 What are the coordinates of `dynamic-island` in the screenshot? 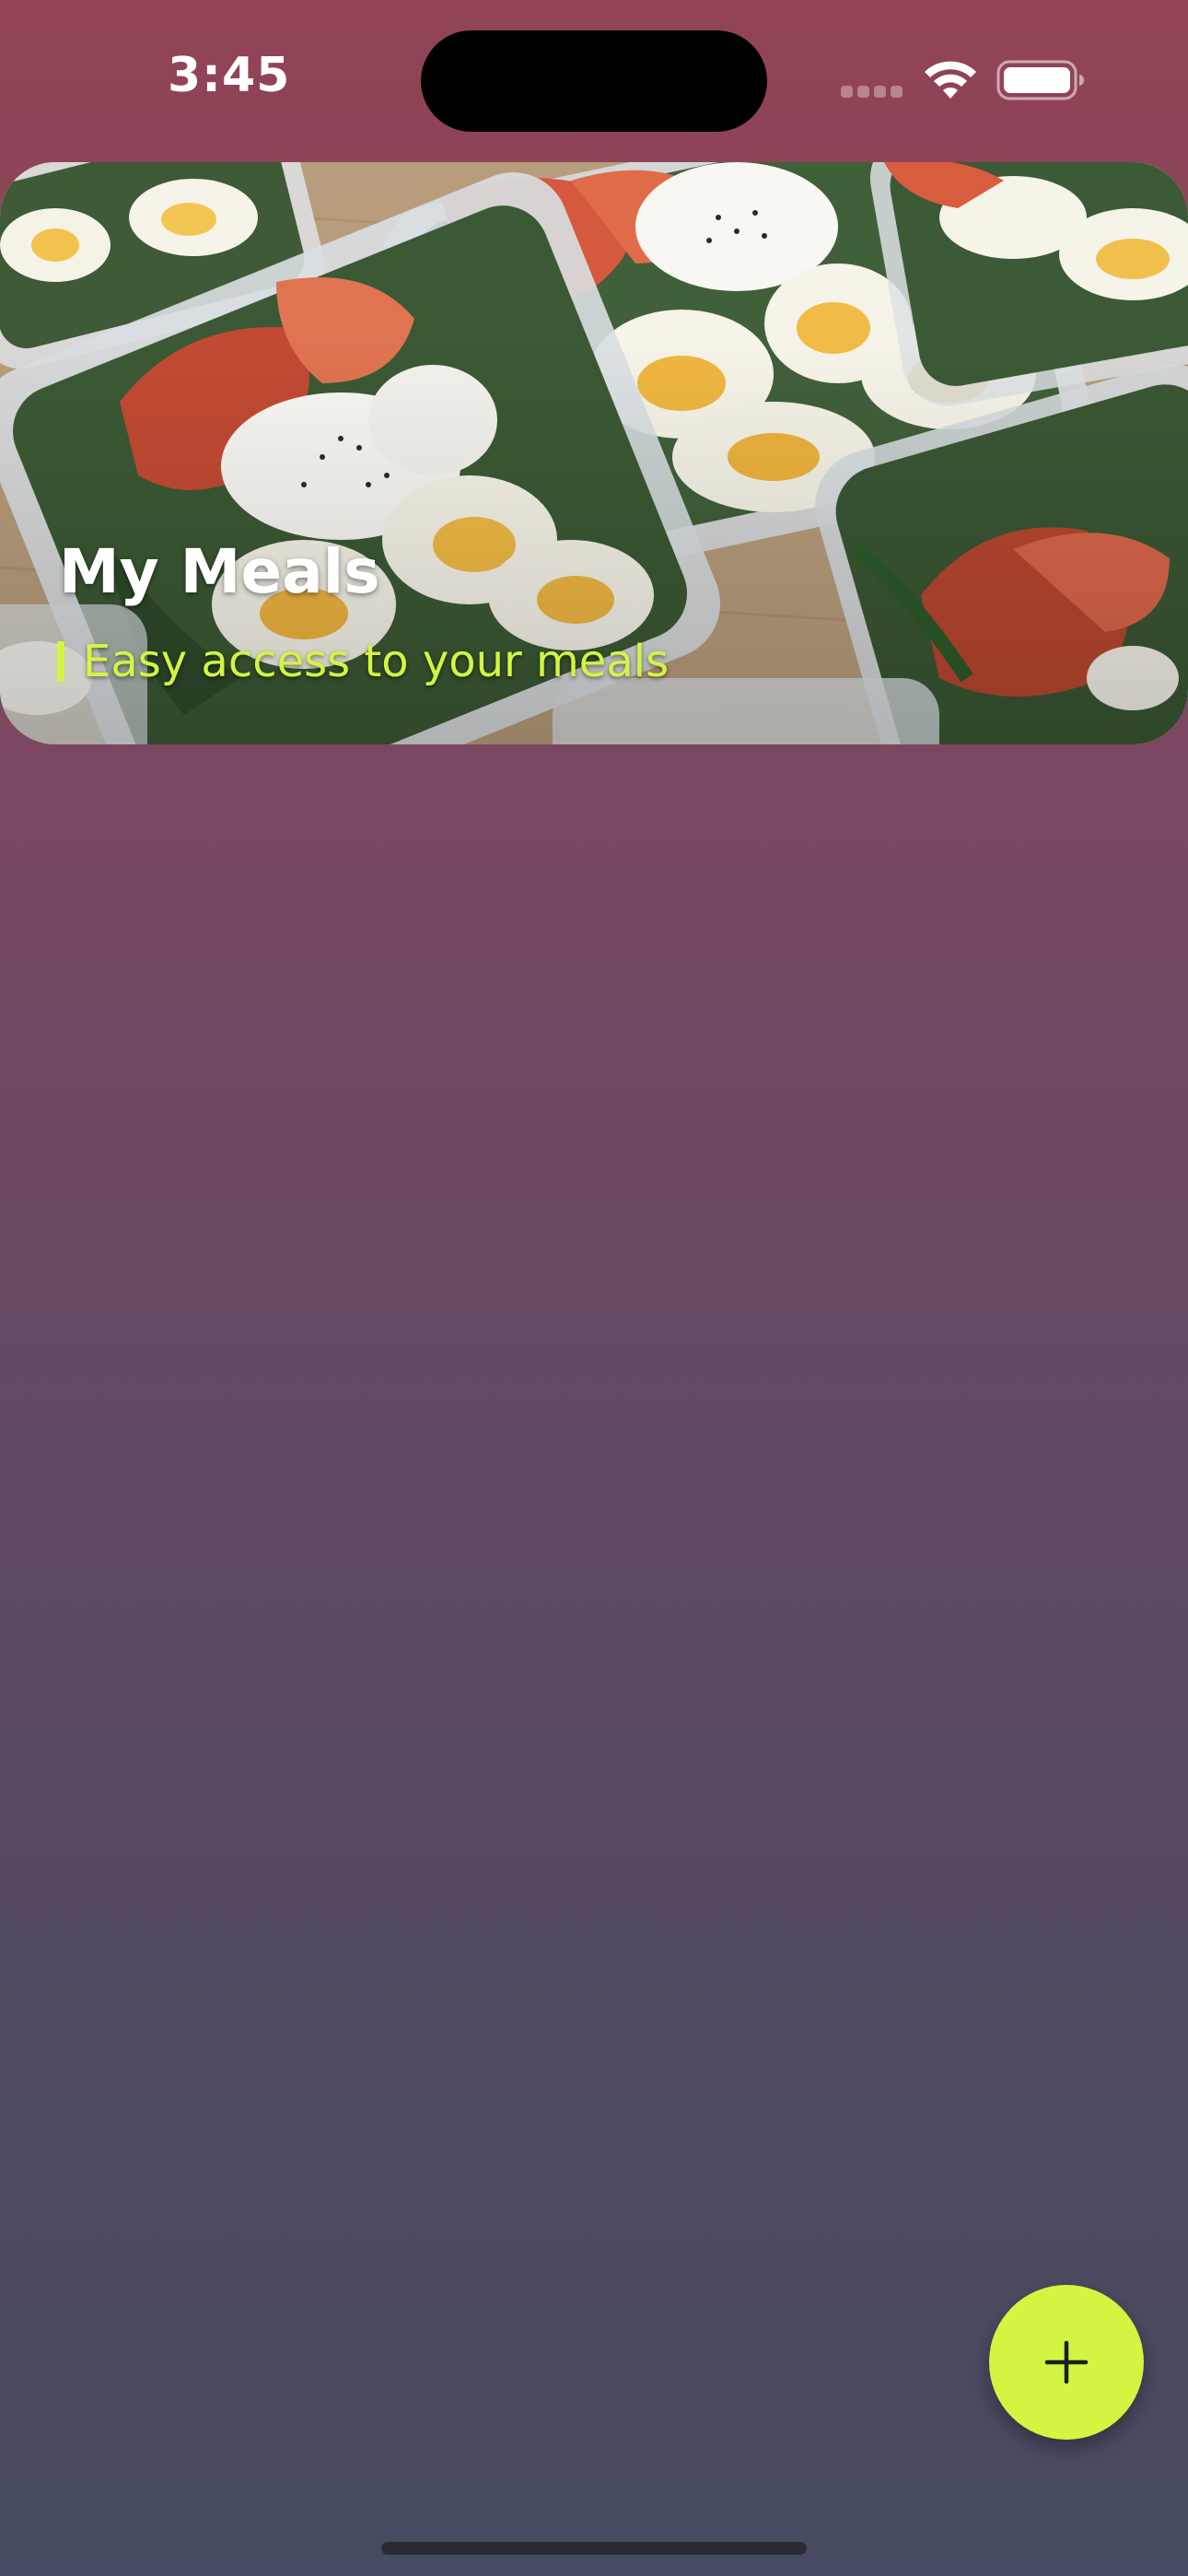 It's located at (594, 81).